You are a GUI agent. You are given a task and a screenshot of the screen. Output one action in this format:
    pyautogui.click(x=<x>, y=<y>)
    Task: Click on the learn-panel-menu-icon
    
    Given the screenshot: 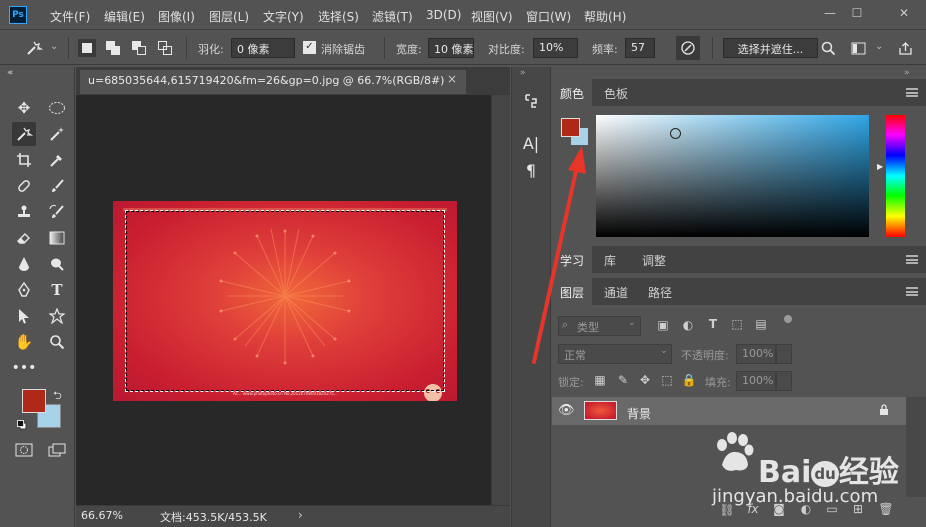 What is the action you would take?
    pyautogui.click(x=912, y=259)
    